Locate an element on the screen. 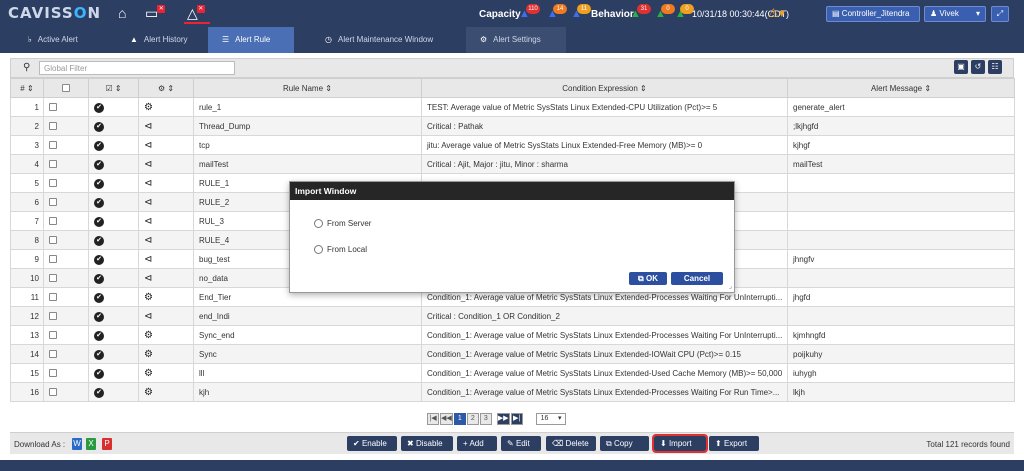  bell-alert-icon: △ ✕ is located at coordinates (196, 13).